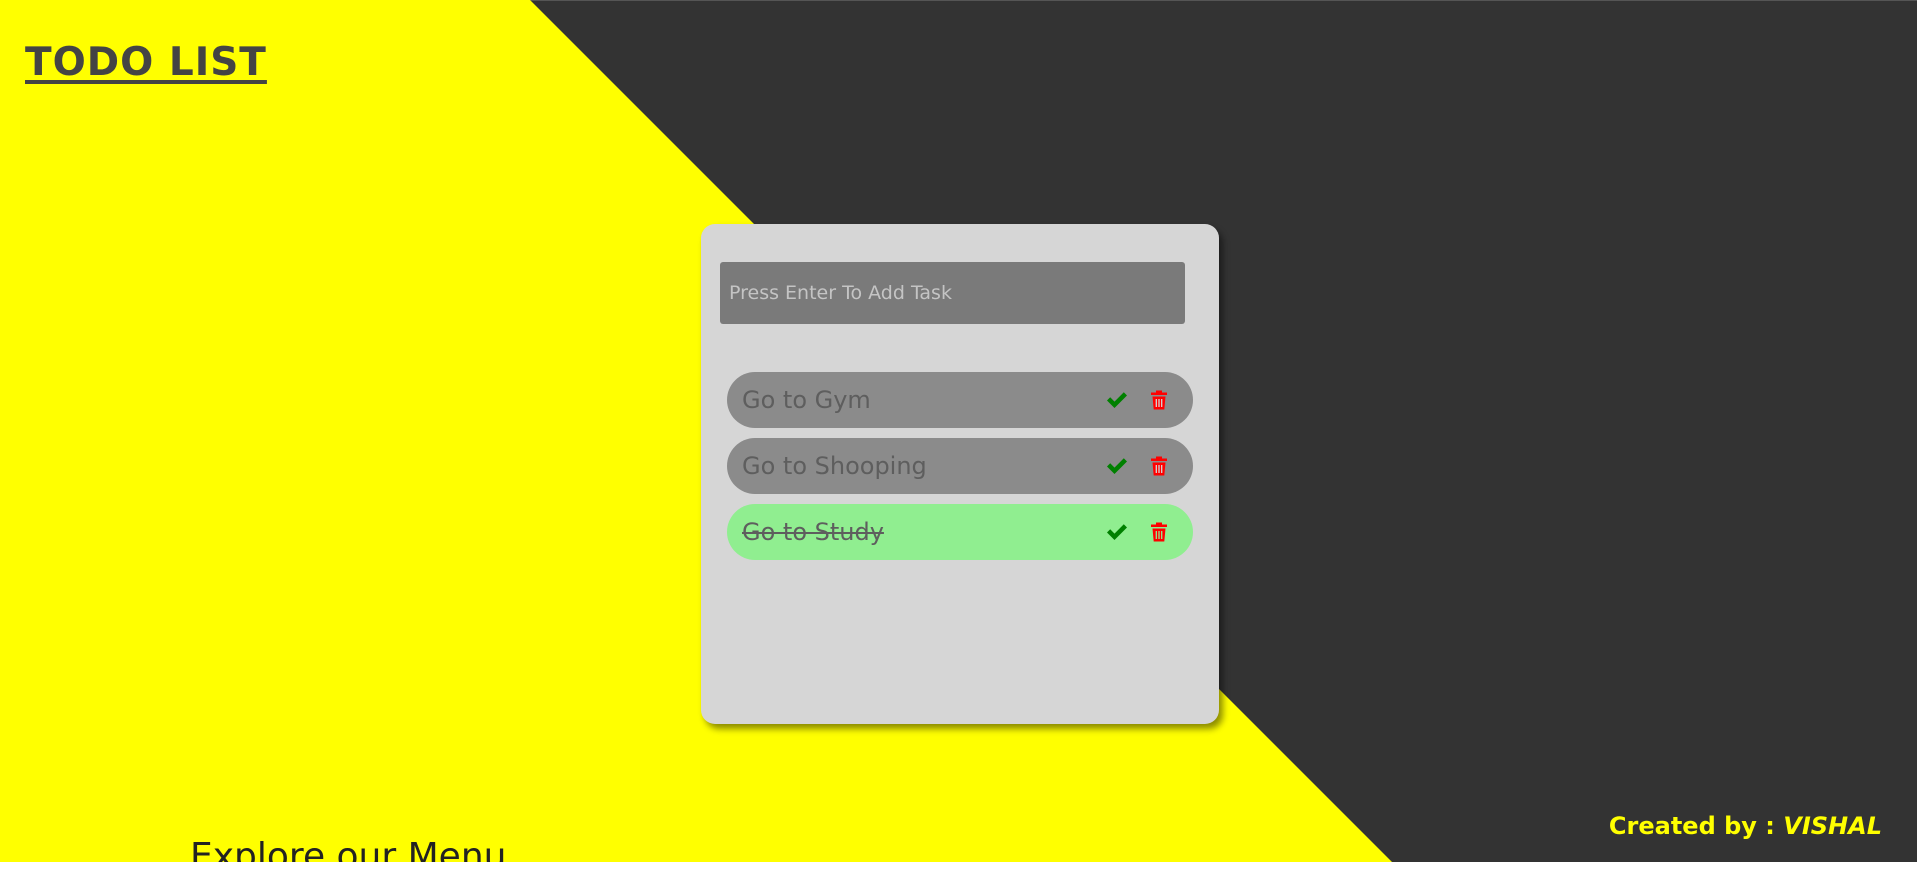 This screenshot has height=870, width=1917. What do you see at coordinates (813, 532) in the screenshot?
I see `task-text: Go to Study` at bounding box center [813, 532].